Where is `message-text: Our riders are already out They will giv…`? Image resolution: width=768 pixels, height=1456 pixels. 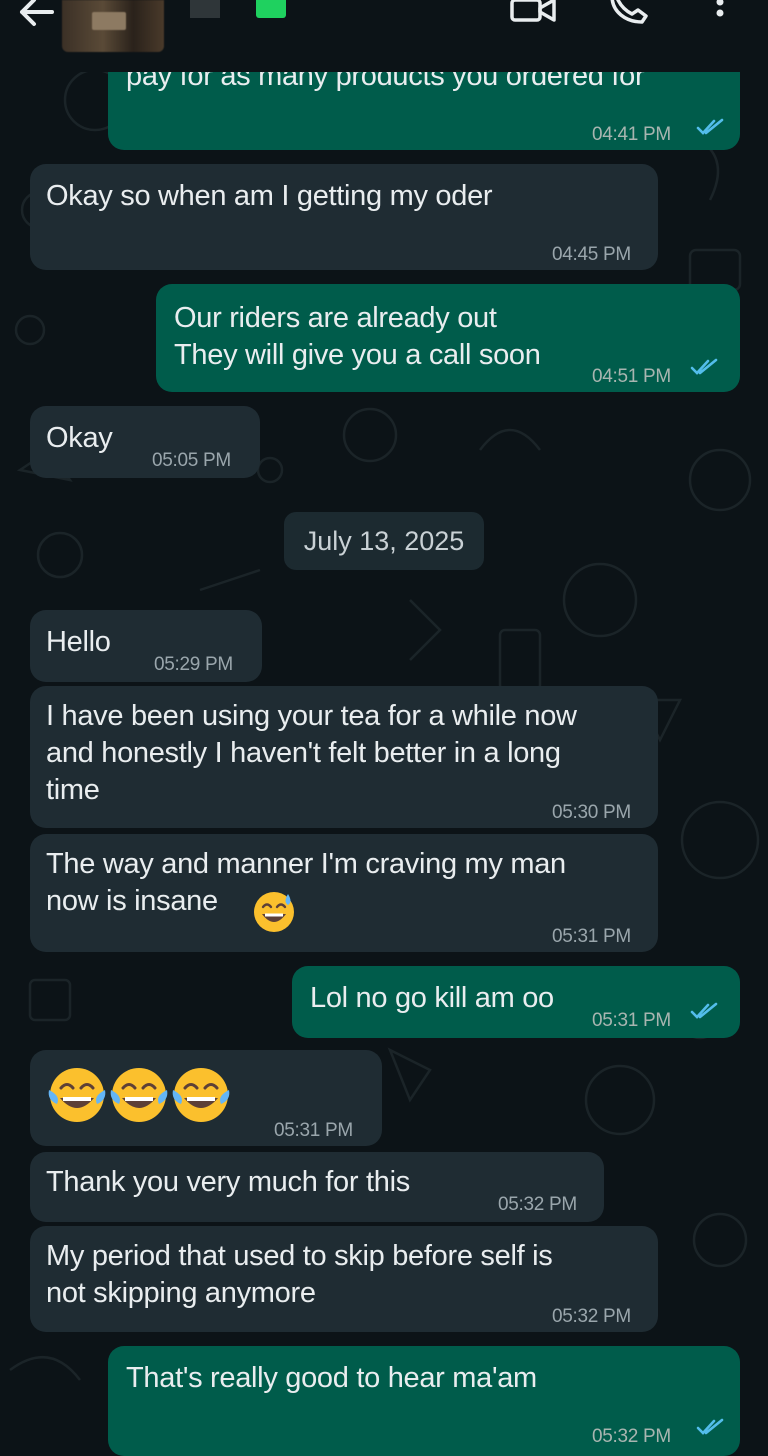 message-text: Our riders are already out They will giv… is located at coordinates (357, 336).